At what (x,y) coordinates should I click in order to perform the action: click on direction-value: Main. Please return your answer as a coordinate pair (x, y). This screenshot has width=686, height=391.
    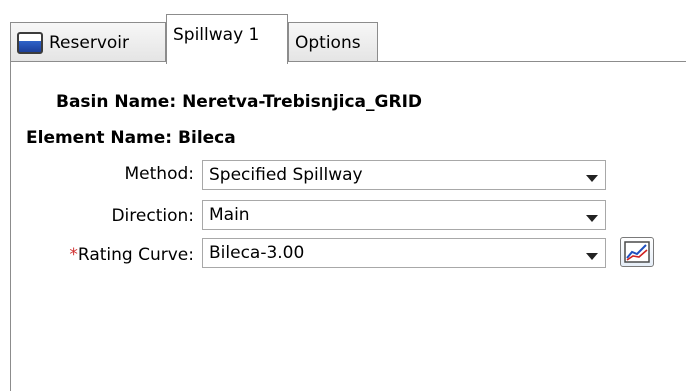
    Looking at the image, I should click on (229, 215).